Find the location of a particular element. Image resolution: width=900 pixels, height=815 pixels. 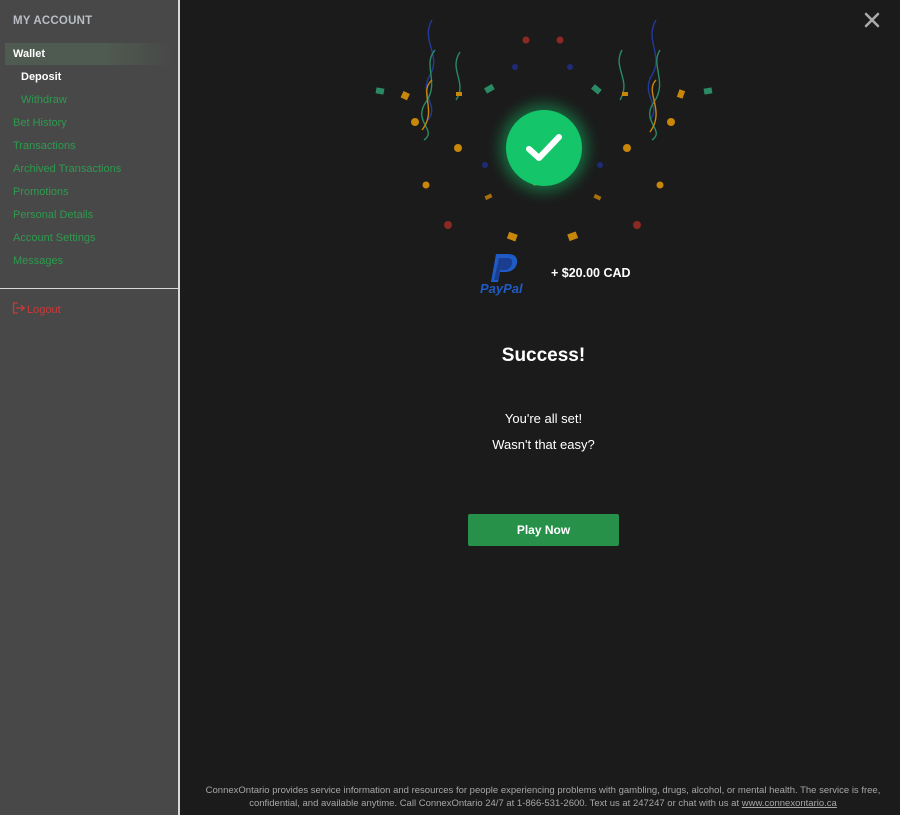

sidebar-item-archived-transactions: Archived Transactions is located at coordinates (89, 169).